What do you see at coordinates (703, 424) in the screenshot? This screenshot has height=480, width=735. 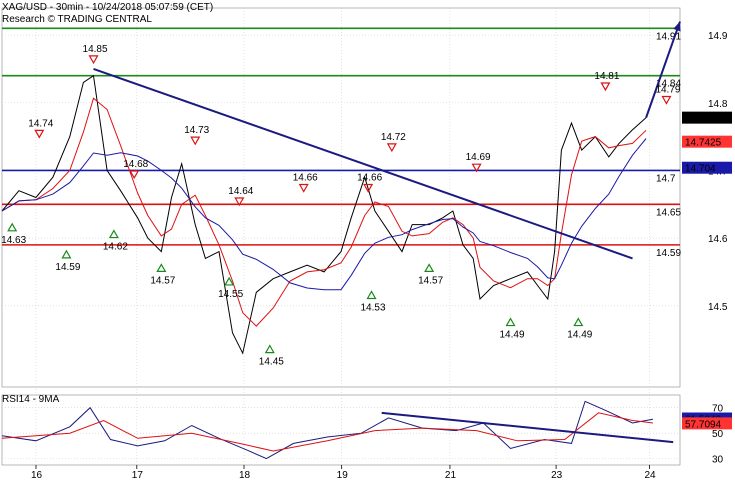 I see `rsi-tag-label: 57.7094` at bounding box center [703, 424].